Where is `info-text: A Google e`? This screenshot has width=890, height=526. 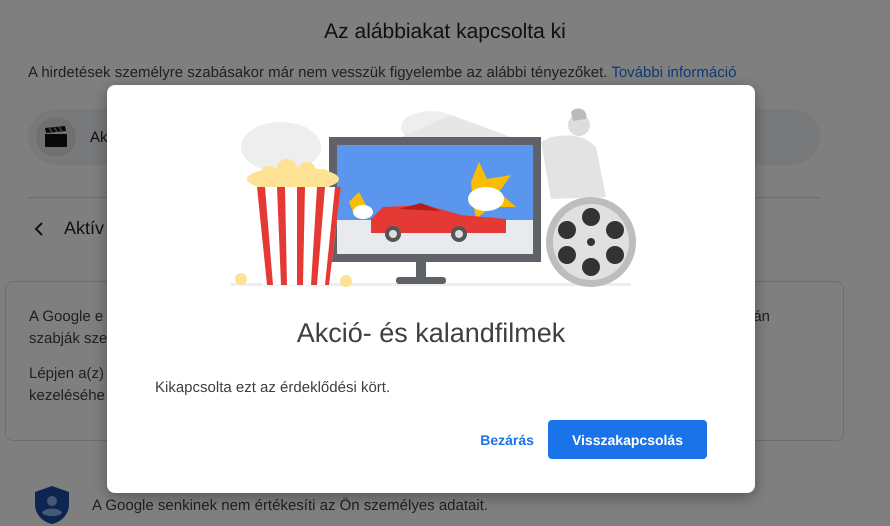
info-text: A Google e is located at coordinates (66, 316).